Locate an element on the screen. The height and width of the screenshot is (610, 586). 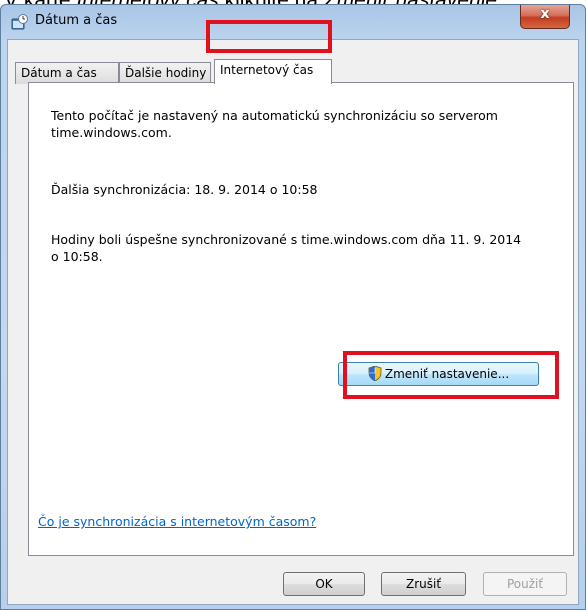
tab-date-time: Dátum a čas is located at coordinates (67, 73).